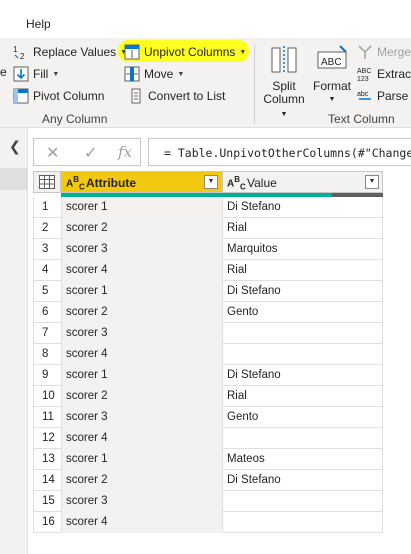 Image resolution: width=411 pixels, height=554 pixels. Describe the element at coordinates (58, 96) in the screenshot. I see `pivot-column-button: Pivot Column` at that location.